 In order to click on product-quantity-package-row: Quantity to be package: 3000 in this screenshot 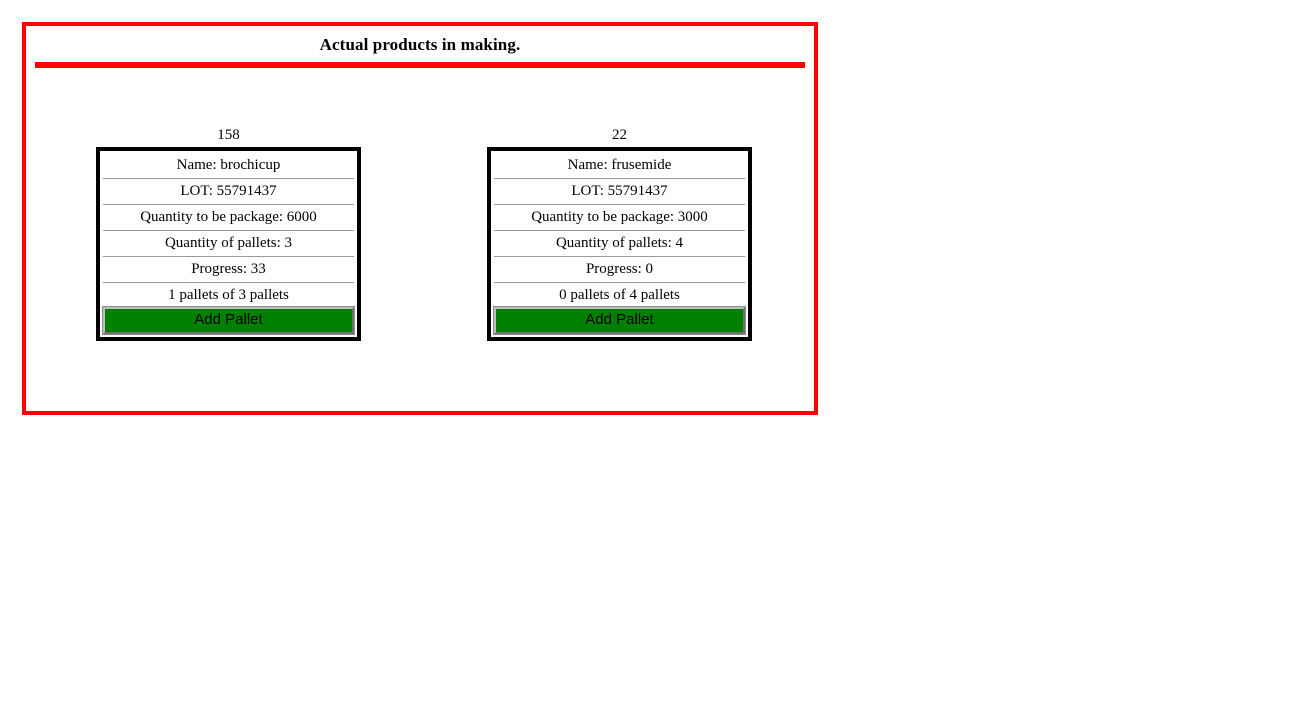, I will do `click(619, 218)`.